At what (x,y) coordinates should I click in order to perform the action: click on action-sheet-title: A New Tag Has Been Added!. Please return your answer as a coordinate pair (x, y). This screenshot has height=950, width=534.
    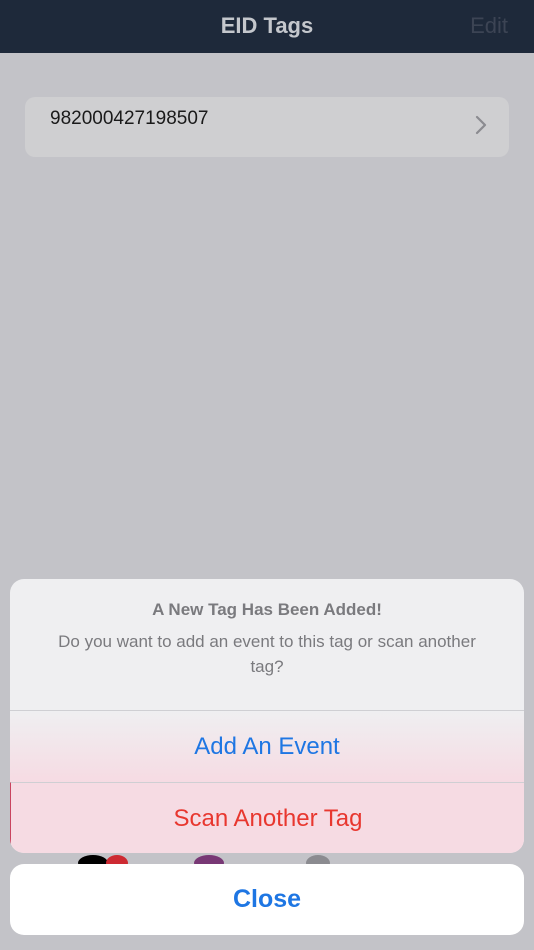
    Looking at the image, I should click on (267, 609).